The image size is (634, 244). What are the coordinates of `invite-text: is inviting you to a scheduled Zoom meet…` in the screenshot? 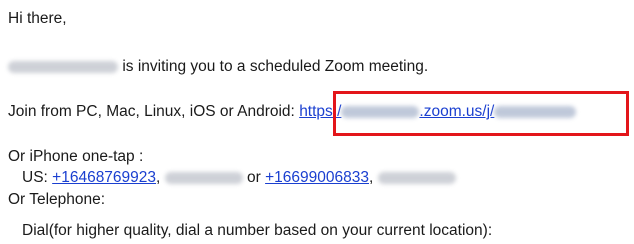 It's located at (275, 66).